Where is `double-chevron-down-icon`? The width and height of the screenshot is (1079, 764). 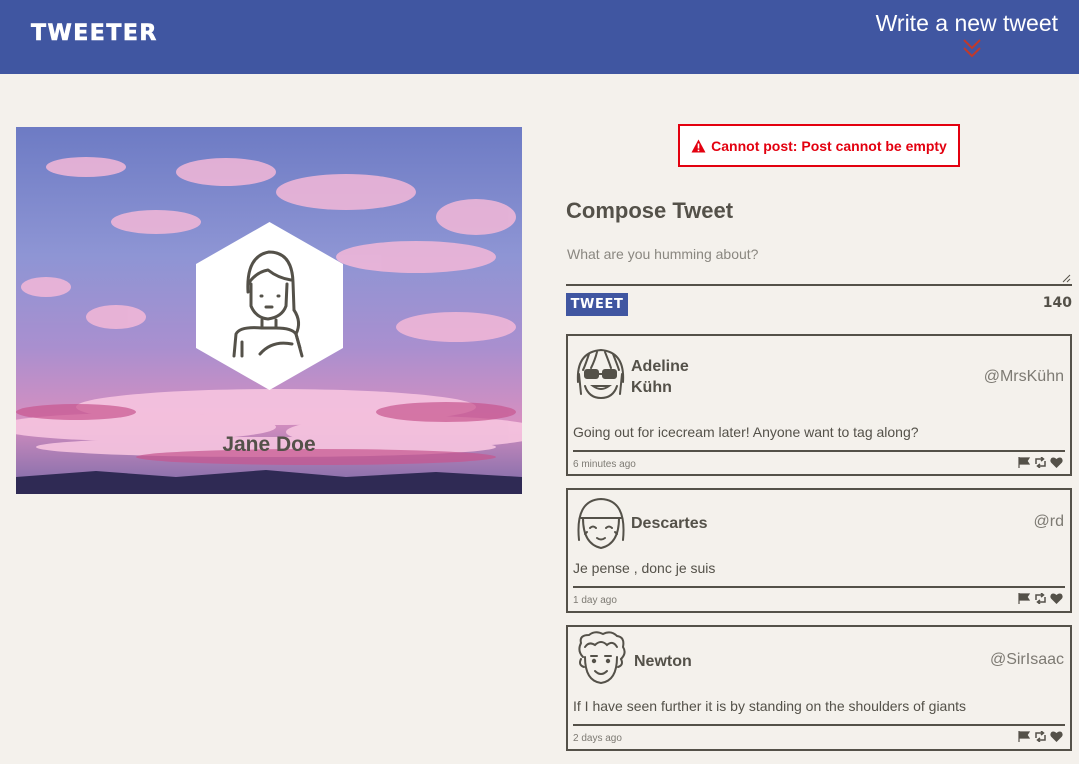
double-chevron-down-icon is located at coordinates (972, 49).